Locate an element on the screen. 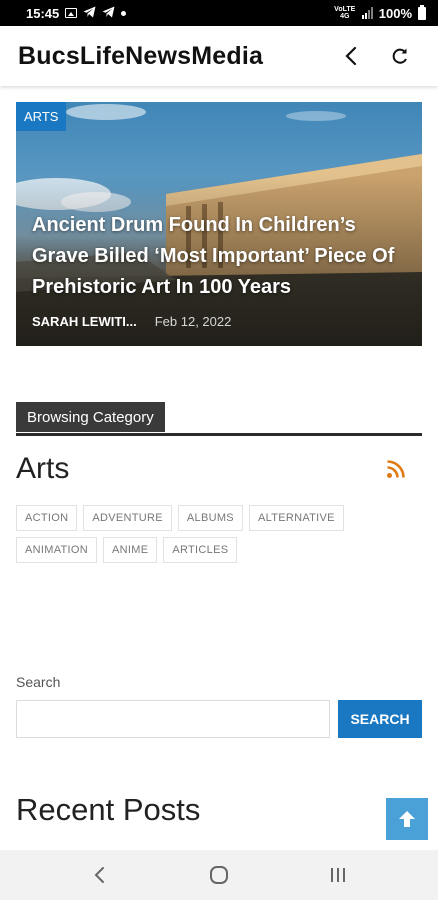 The height and width of the screenshot is (900, 438). rss-icon is located at coordinates (396, 469).